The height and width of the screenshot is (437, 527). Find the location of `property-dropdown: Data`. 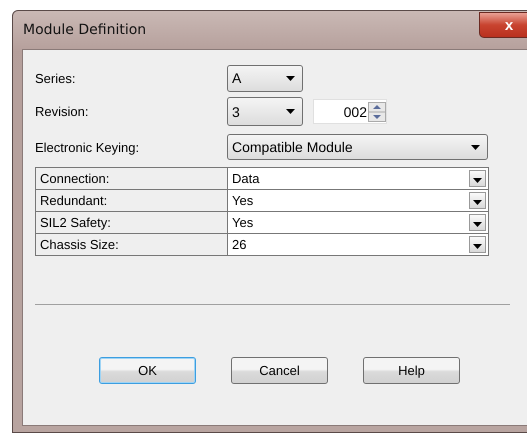

property-dropdown: Data is located at coordinates (358, 178).